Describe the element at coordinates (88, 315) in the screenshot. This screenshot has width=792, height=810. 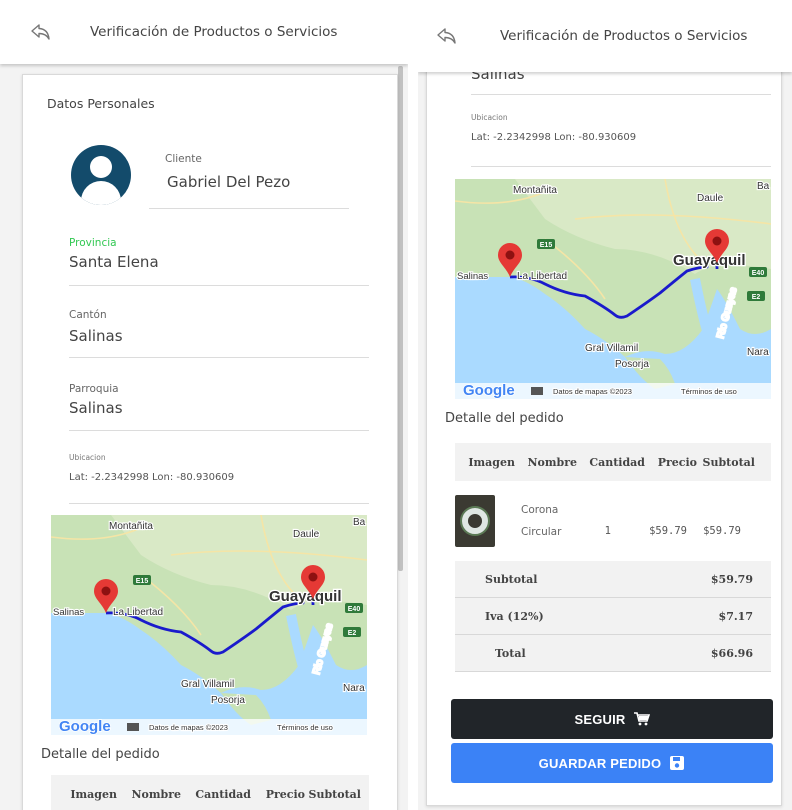
I see `canton-label: Cantón` at that location.